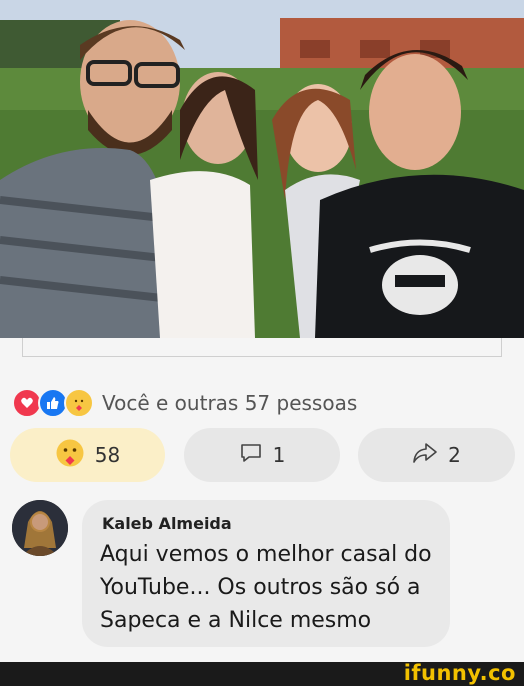  What do you see at coordinates (262, 347) in the screenshot?
I see `link-preview-frame` at bounding box center [262, 347].